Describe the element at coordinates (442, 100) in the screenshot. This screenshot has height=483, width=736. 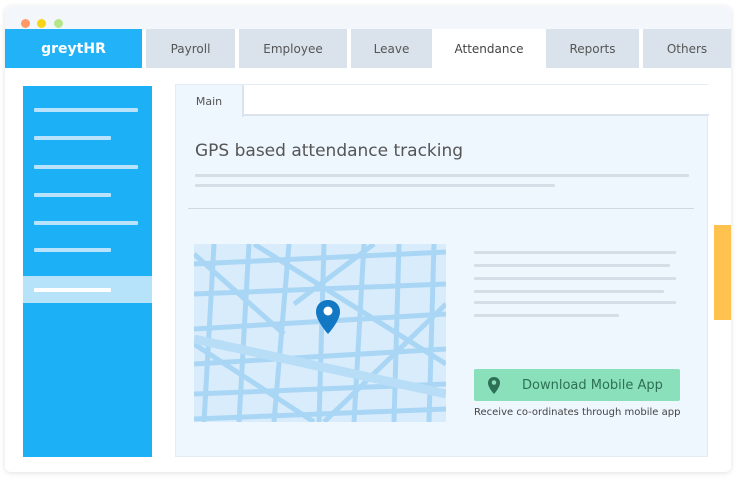
I see `tab-bar` at that location.